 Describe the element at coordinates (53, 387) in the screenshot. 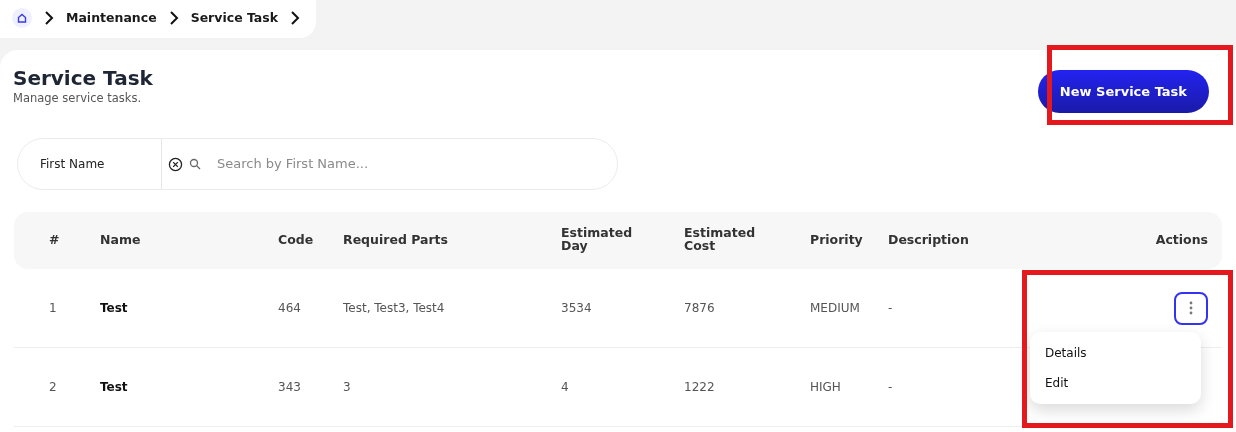

I see `table-cell: 2` at that location.